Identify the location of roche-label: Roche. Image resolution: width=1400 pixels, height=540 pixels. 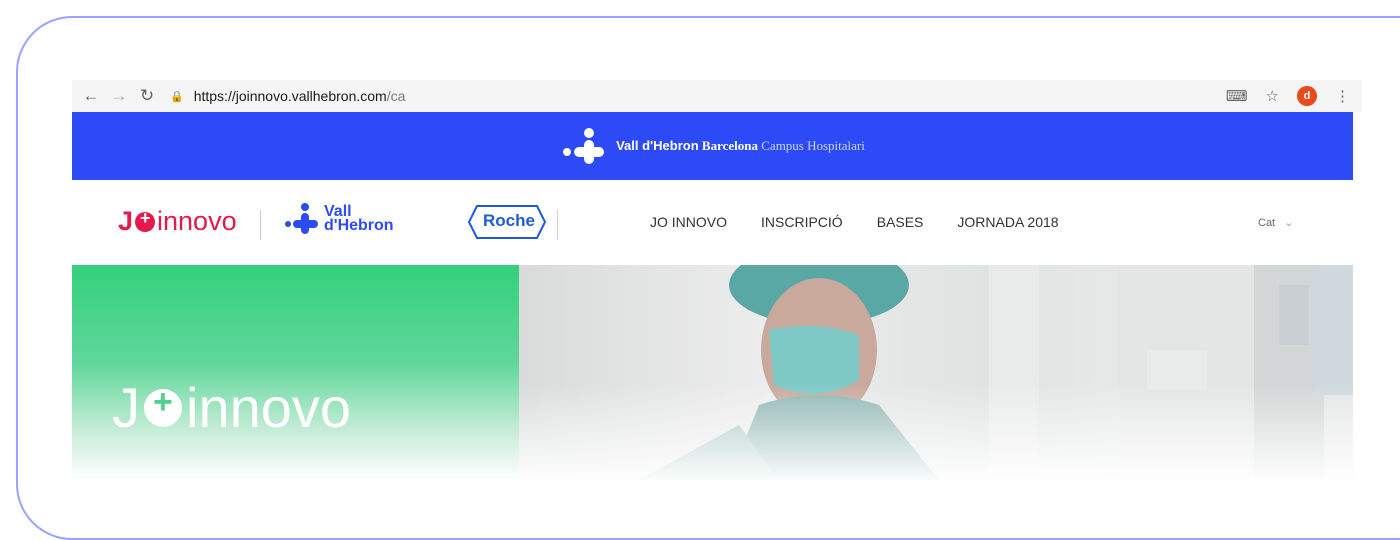
(509, 220).